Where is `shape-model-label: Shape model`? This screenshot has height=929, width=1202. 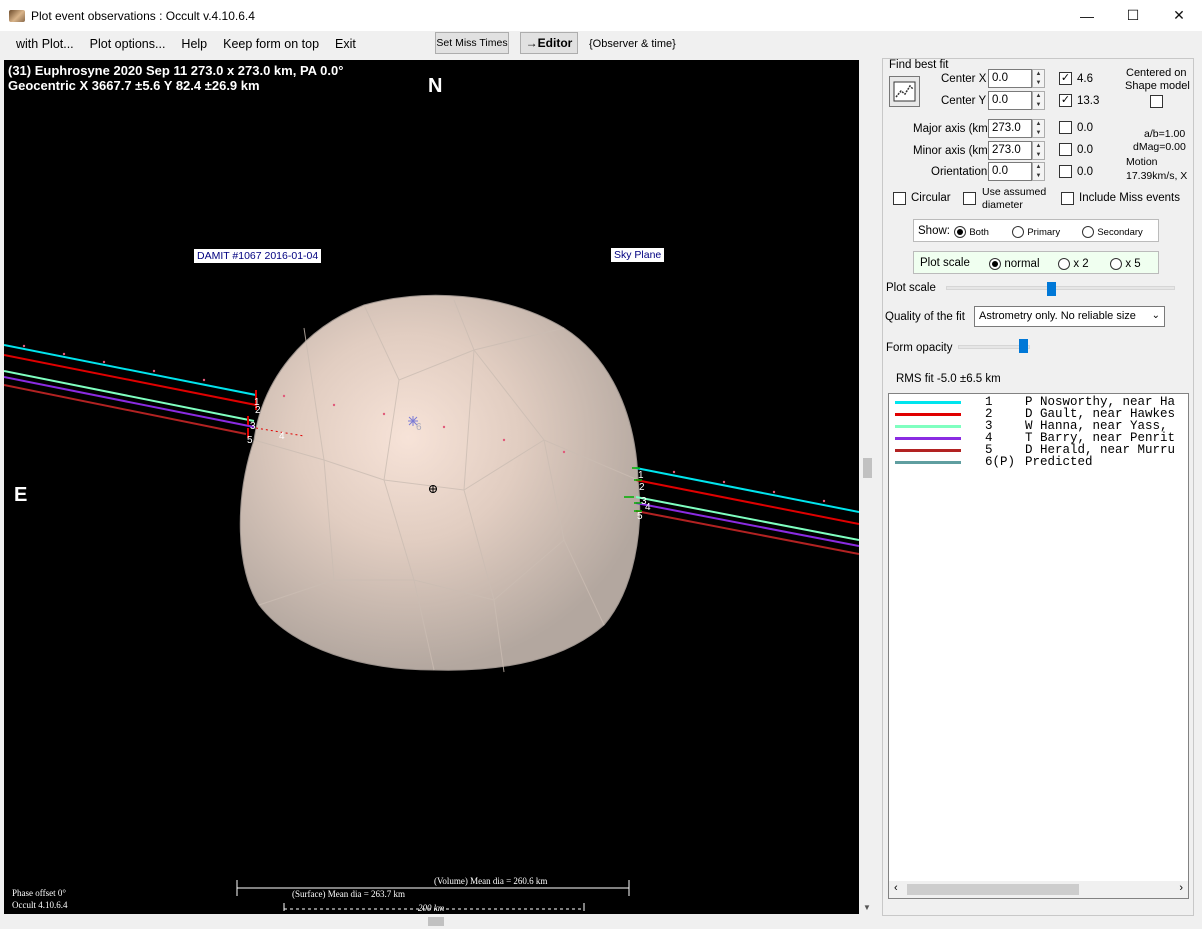 shape-model-label: Shape model is located at coordinates (1157, 86).